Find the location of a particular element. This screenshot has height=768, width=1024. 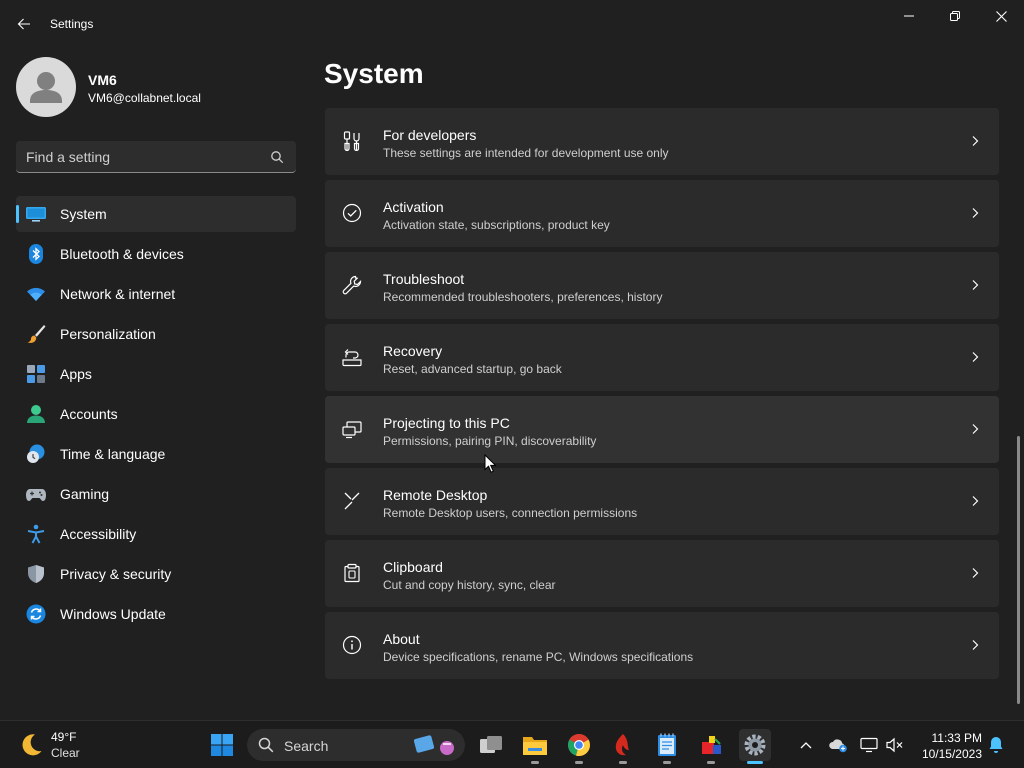

sidebar-item-time-language: Time & language is located at coordinates (156, 454).